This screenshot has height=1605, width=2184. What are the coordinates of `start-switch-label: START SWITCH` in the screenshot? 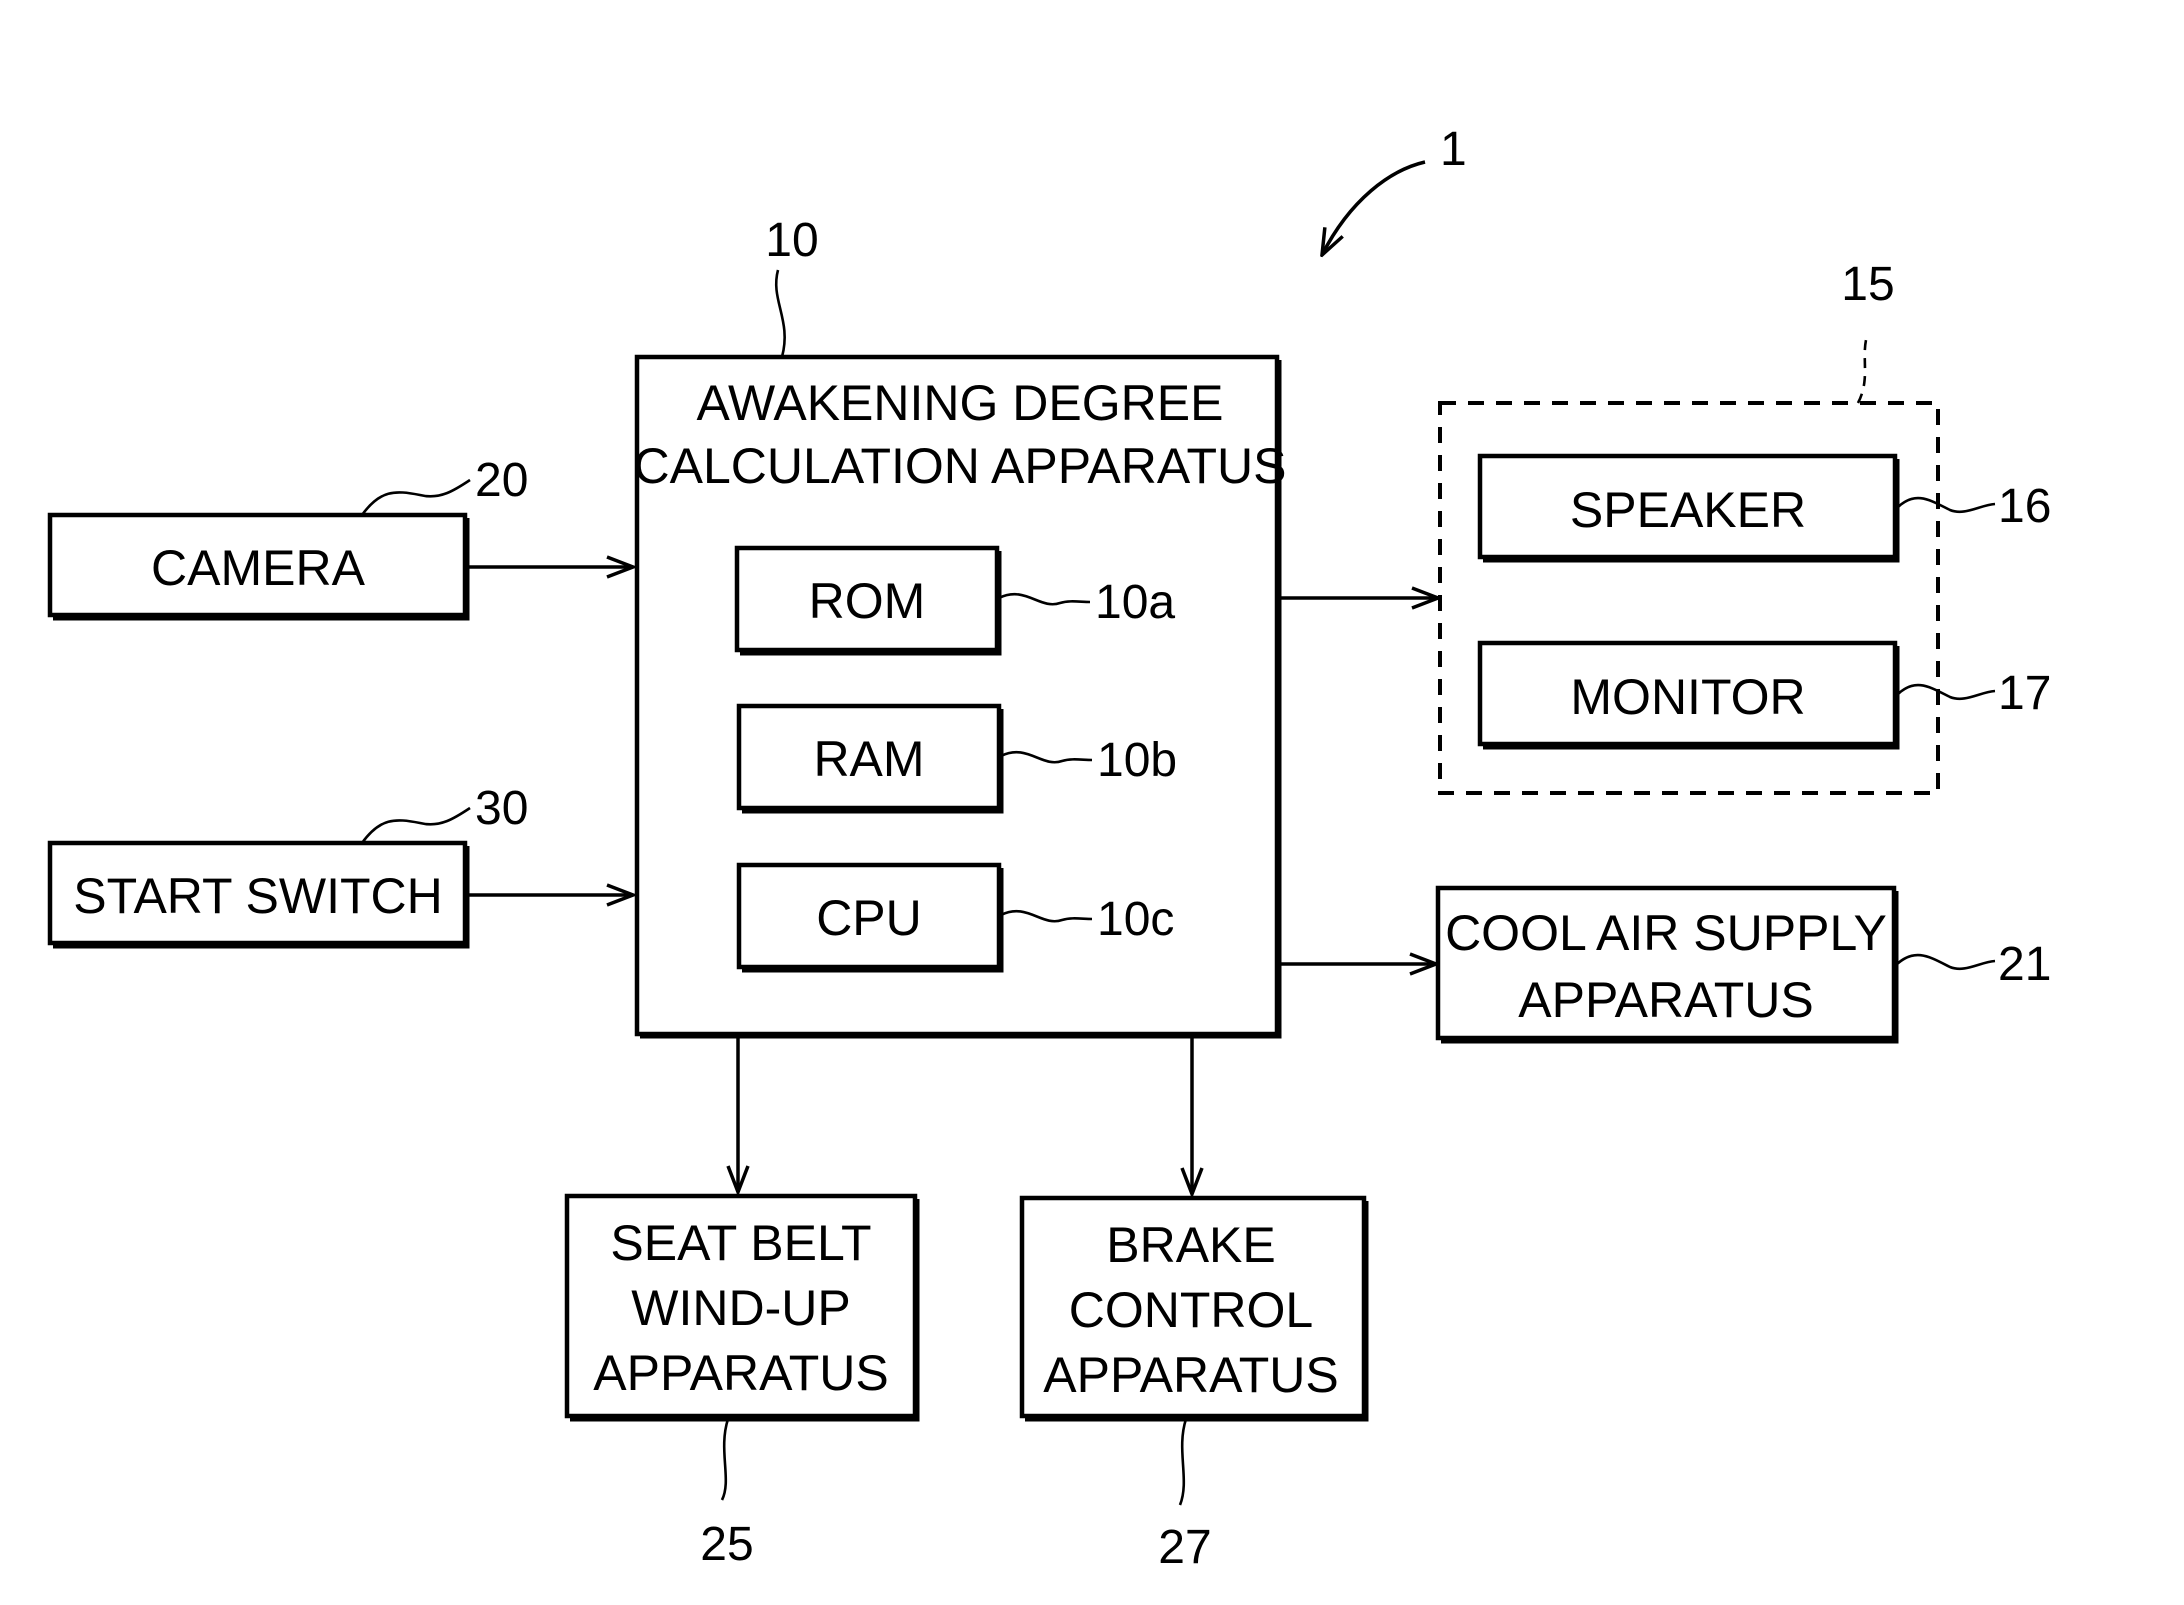 It's located at (257, 896).